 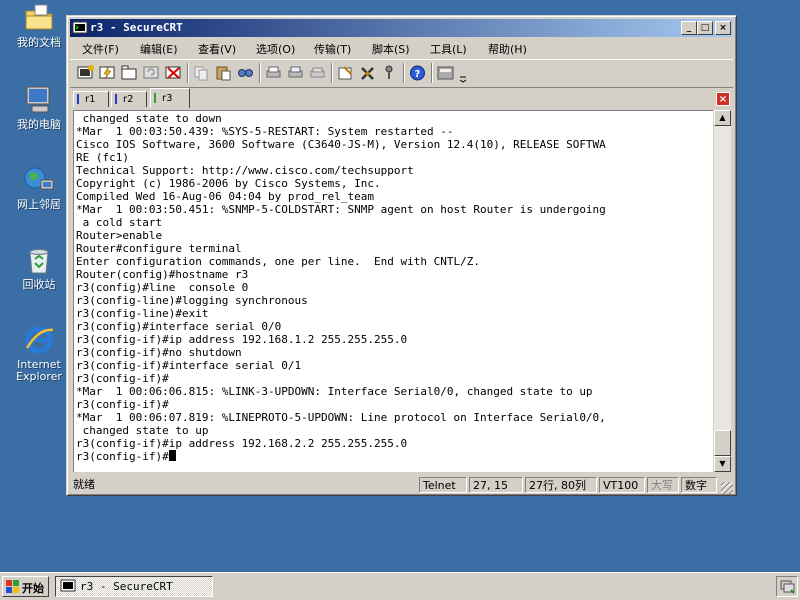 I want to click on session-options-icon, so click(x=345, y=73).